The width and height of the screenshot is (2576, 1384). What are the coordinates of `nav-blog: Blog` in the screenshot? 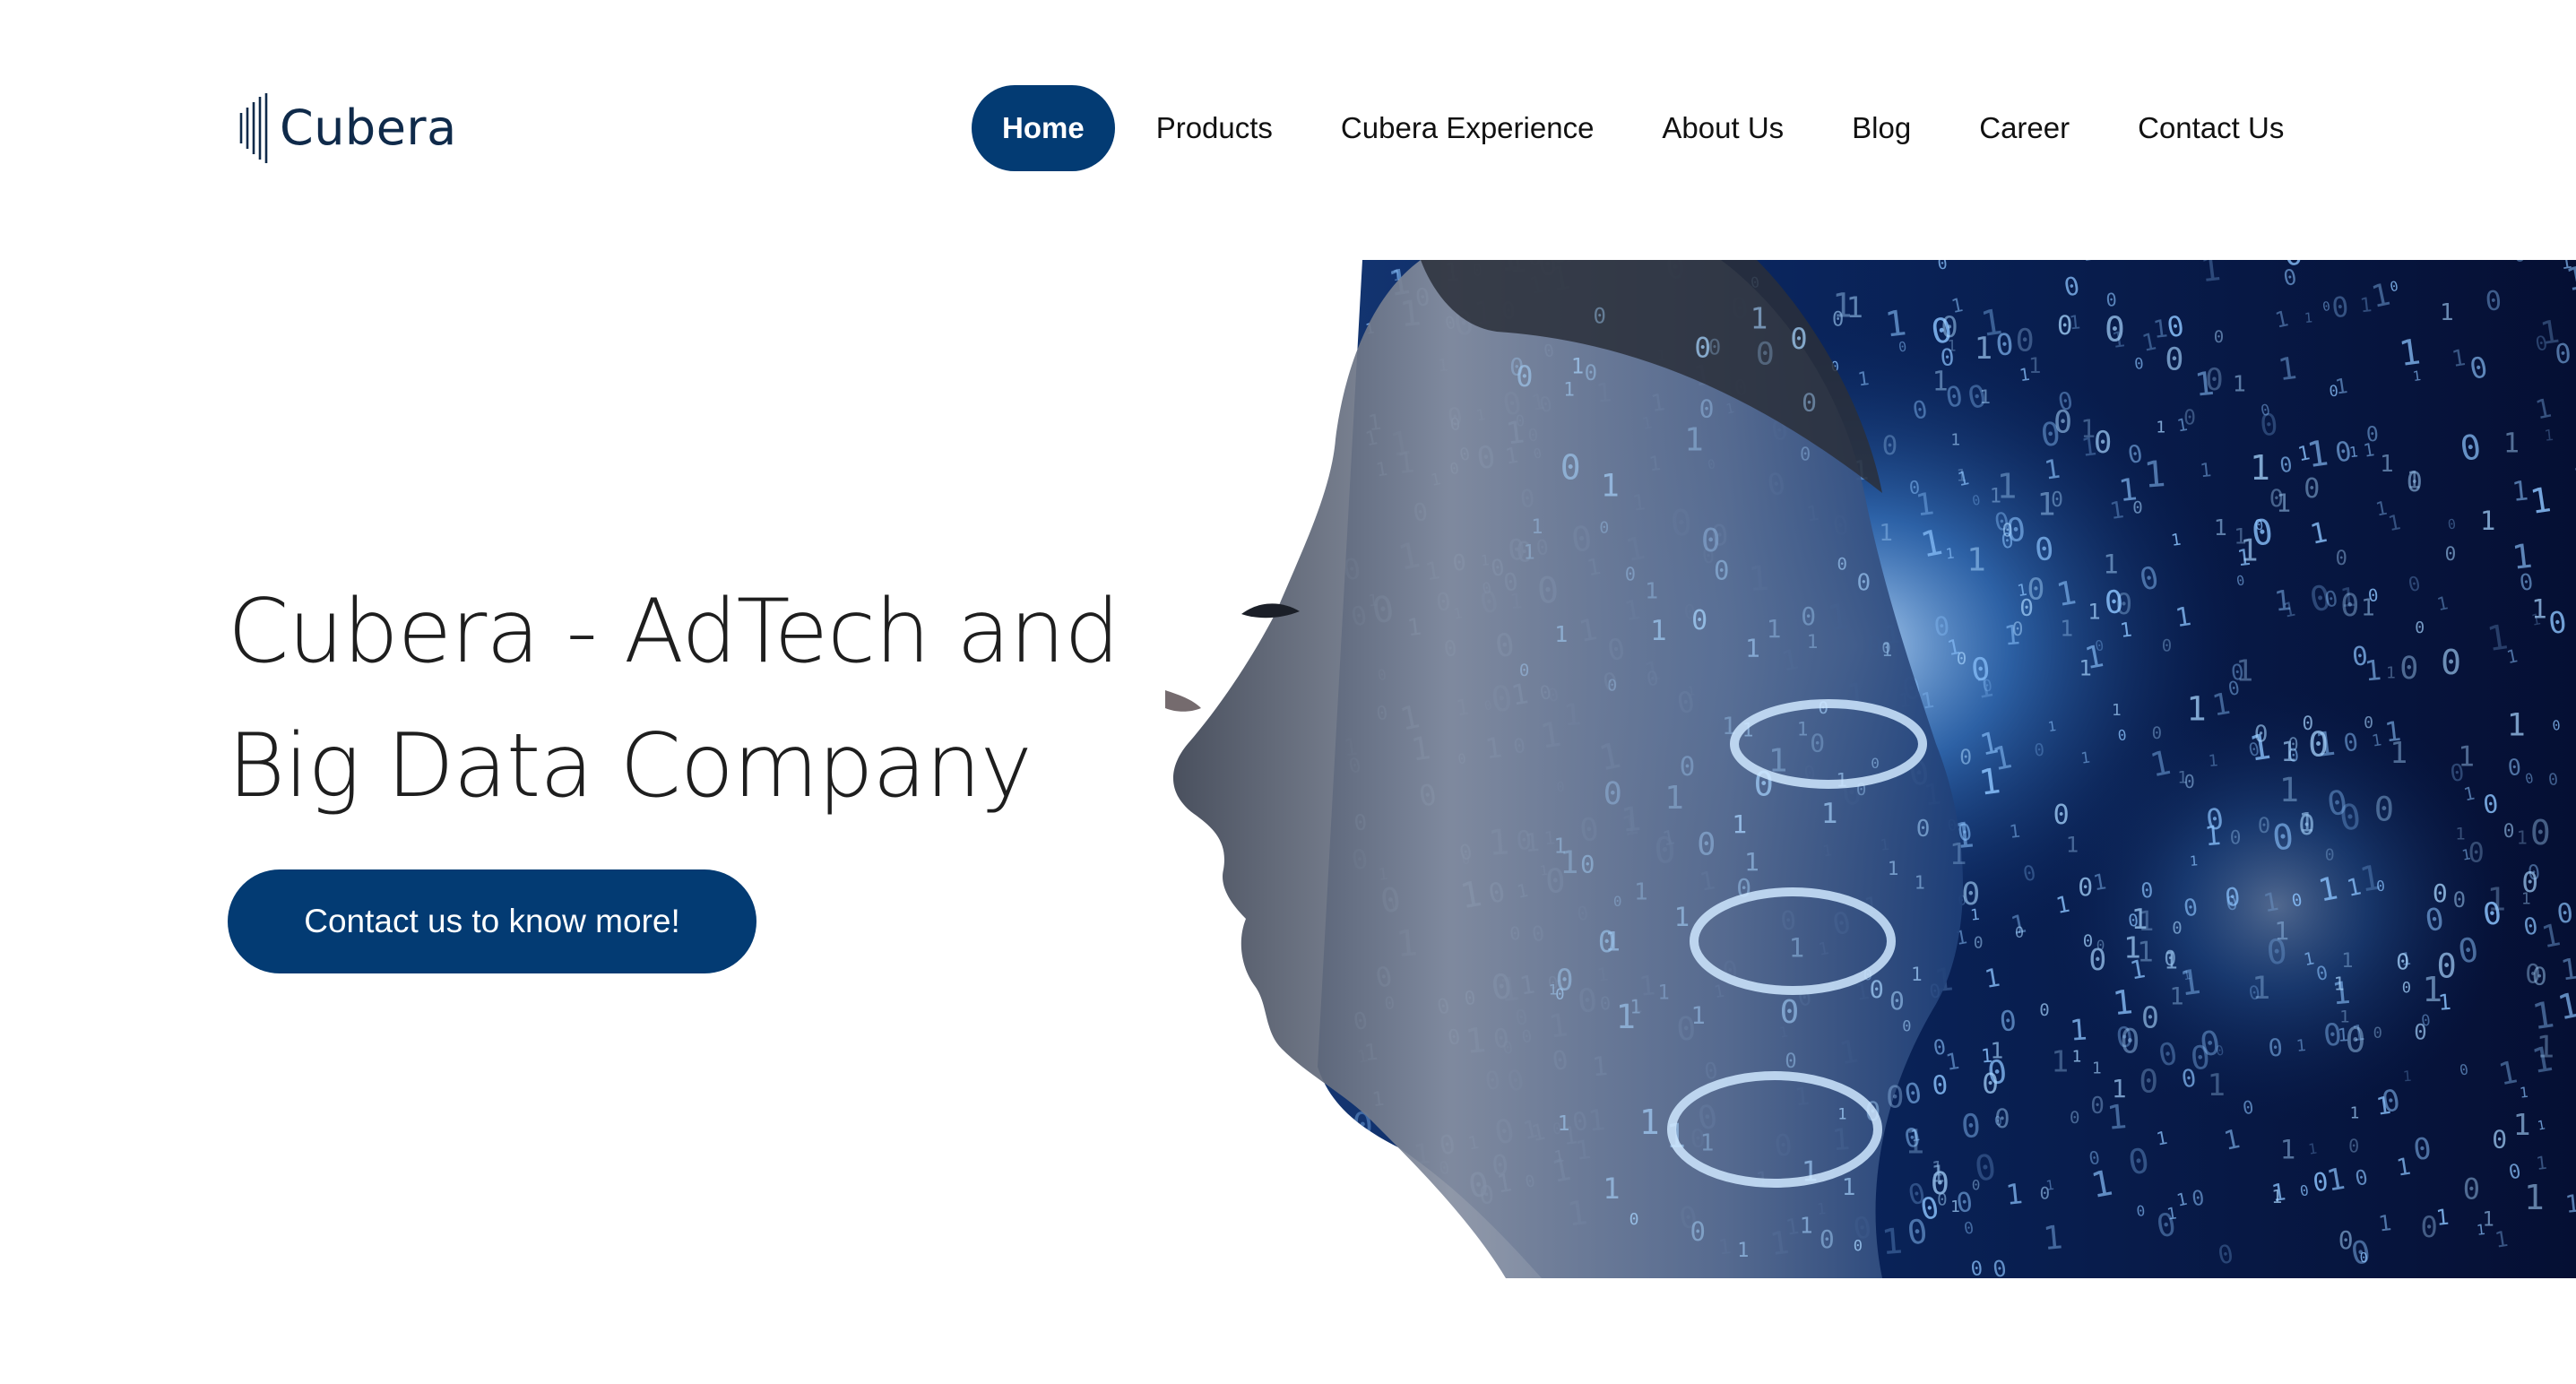 It's located at (1881, 128).